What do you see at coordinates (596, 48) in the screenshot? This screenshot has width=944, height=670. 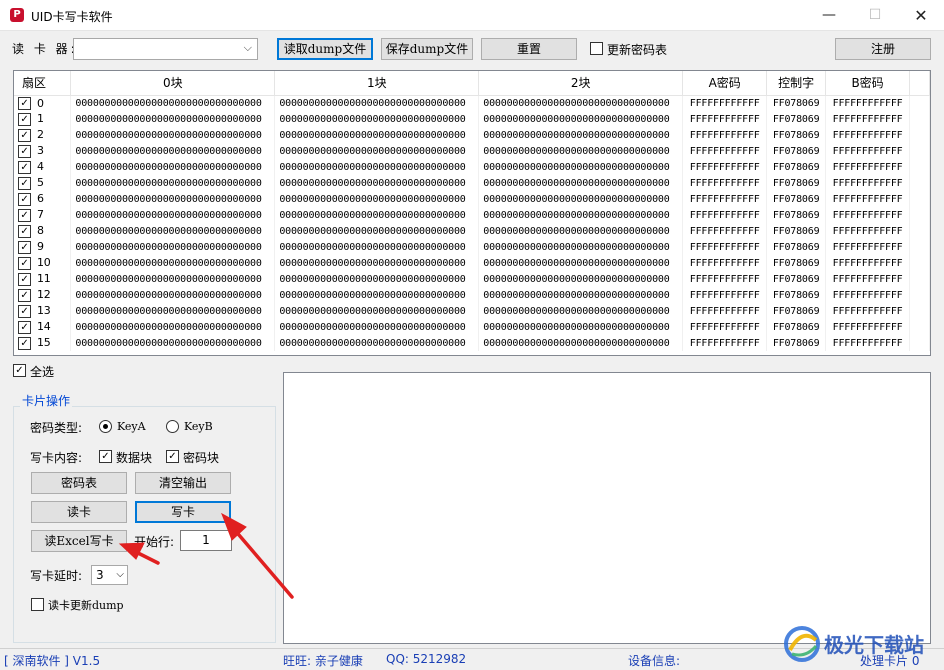 I see `update-key-table-checkbox` at bounding box center [596, 48].